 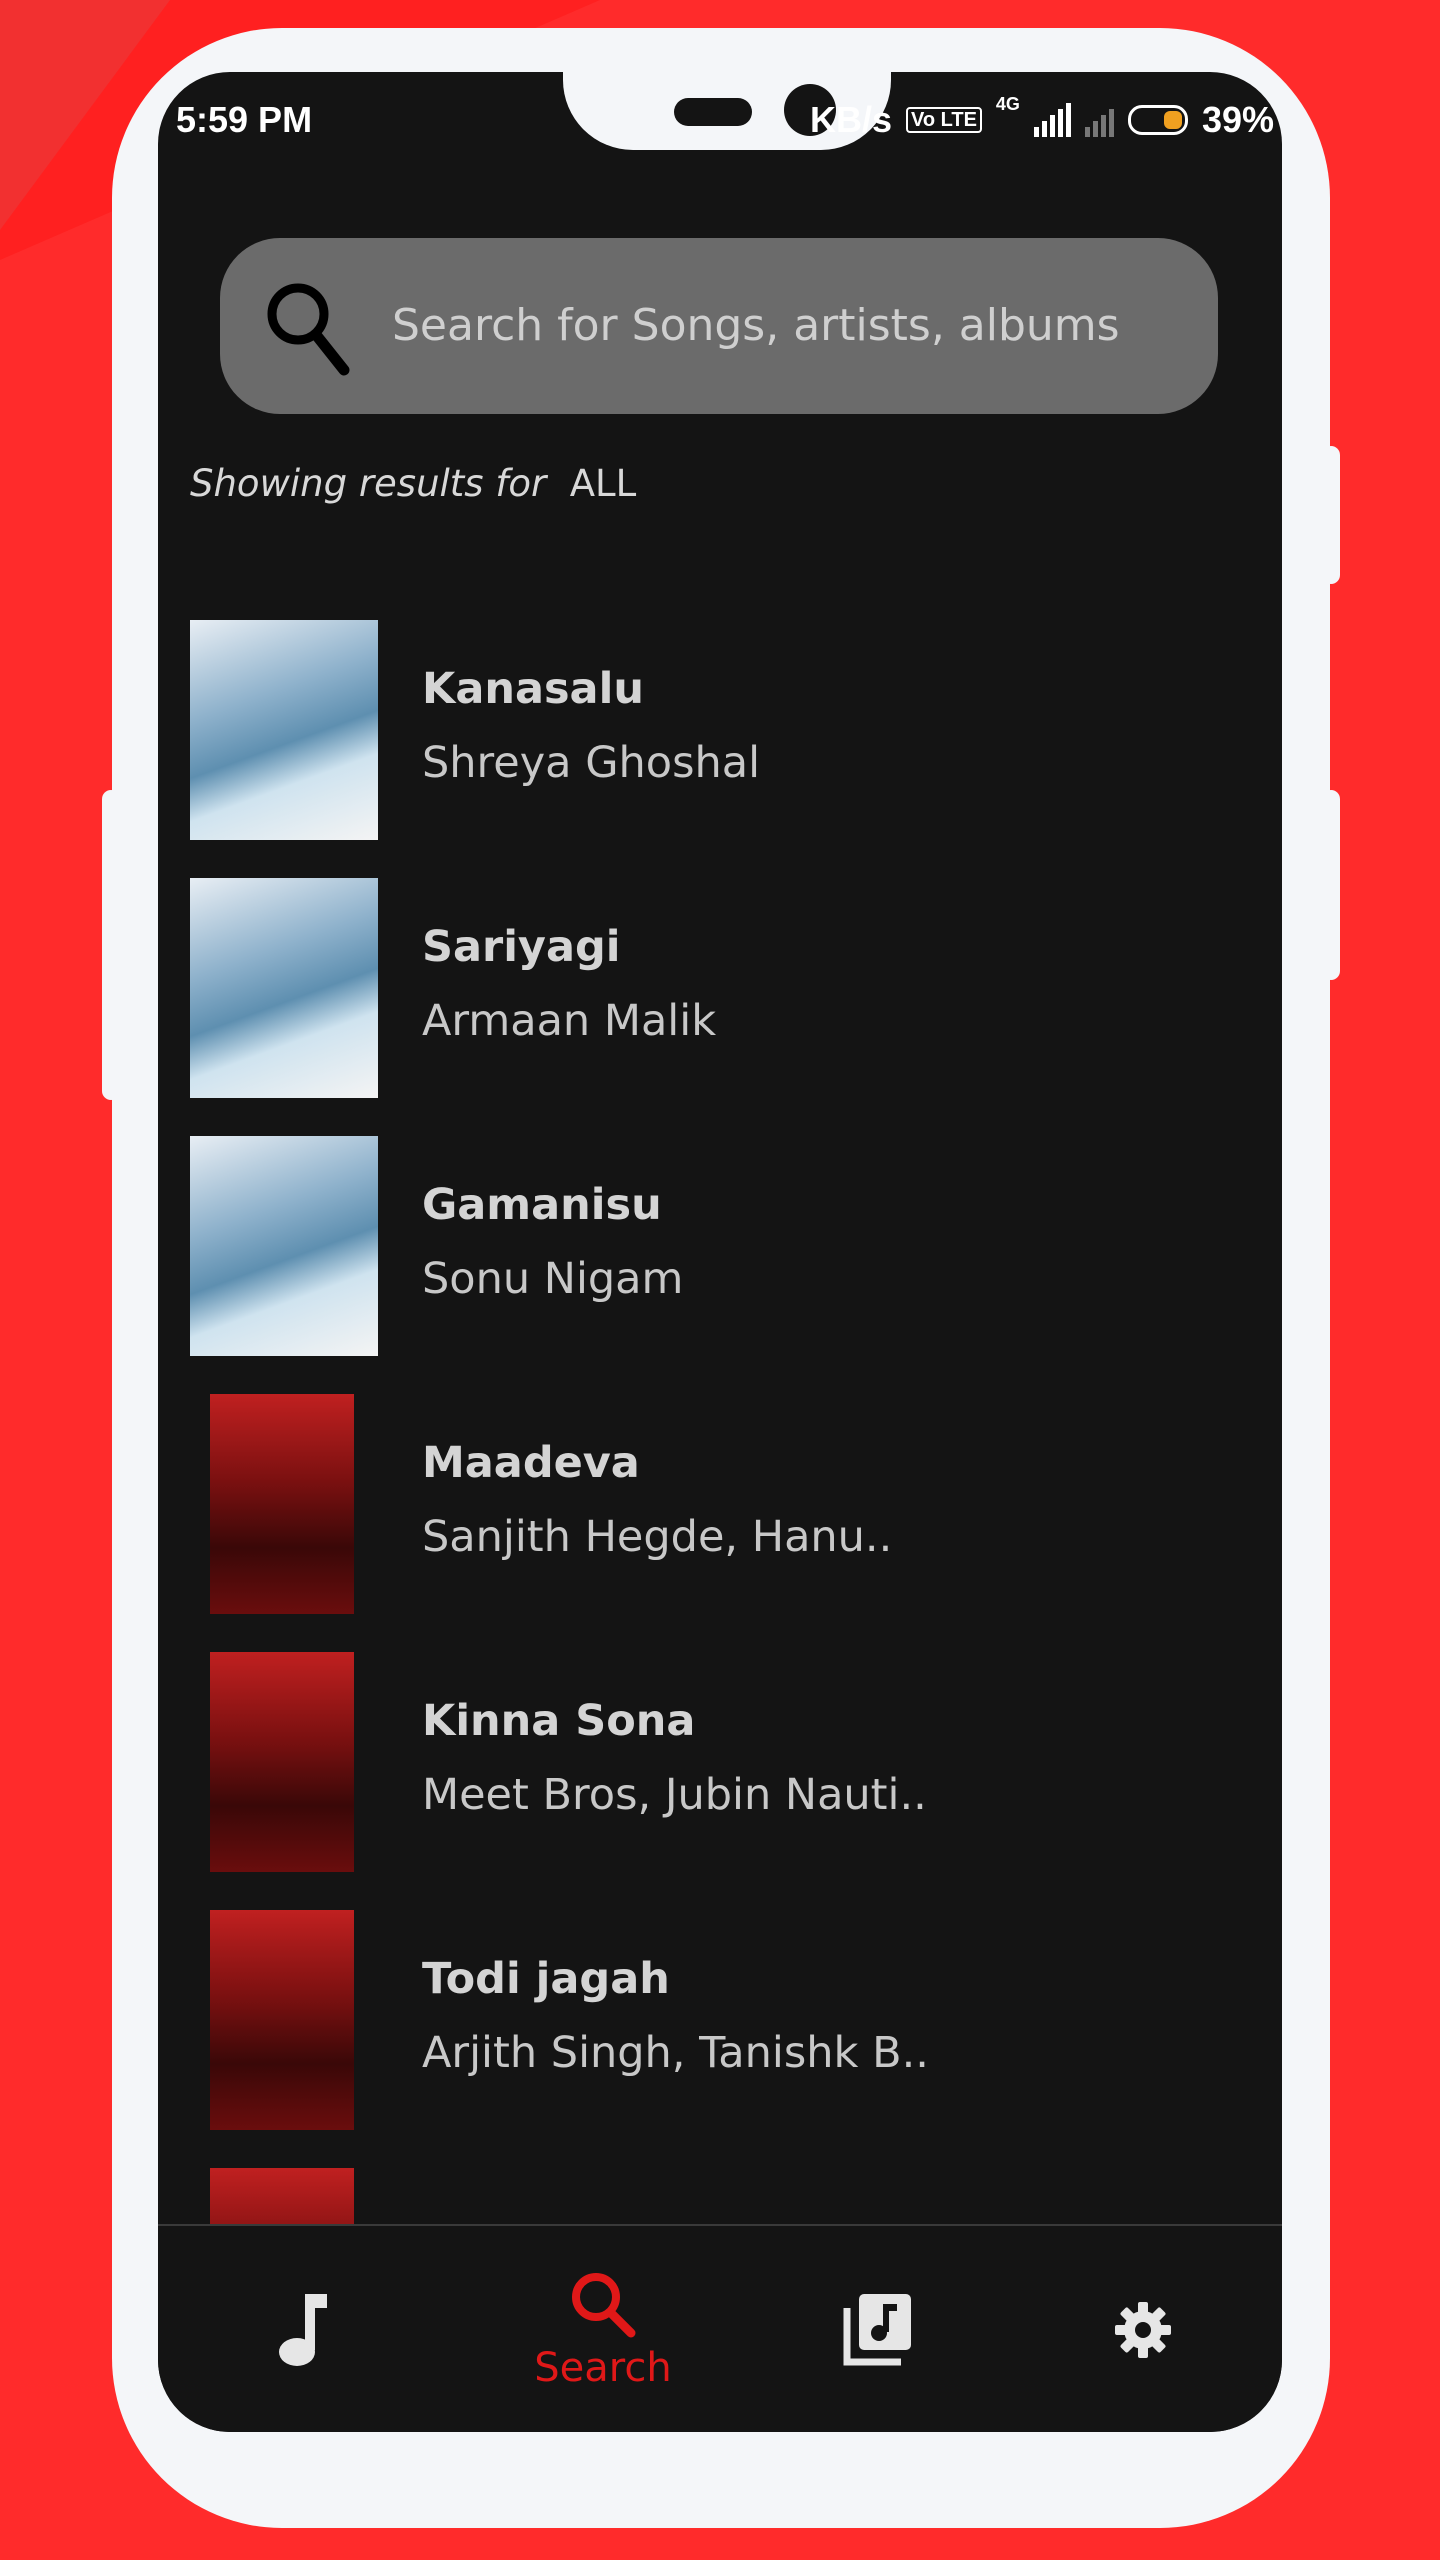 I want to click on results-filter: ALL, so click(x=603, y=483).